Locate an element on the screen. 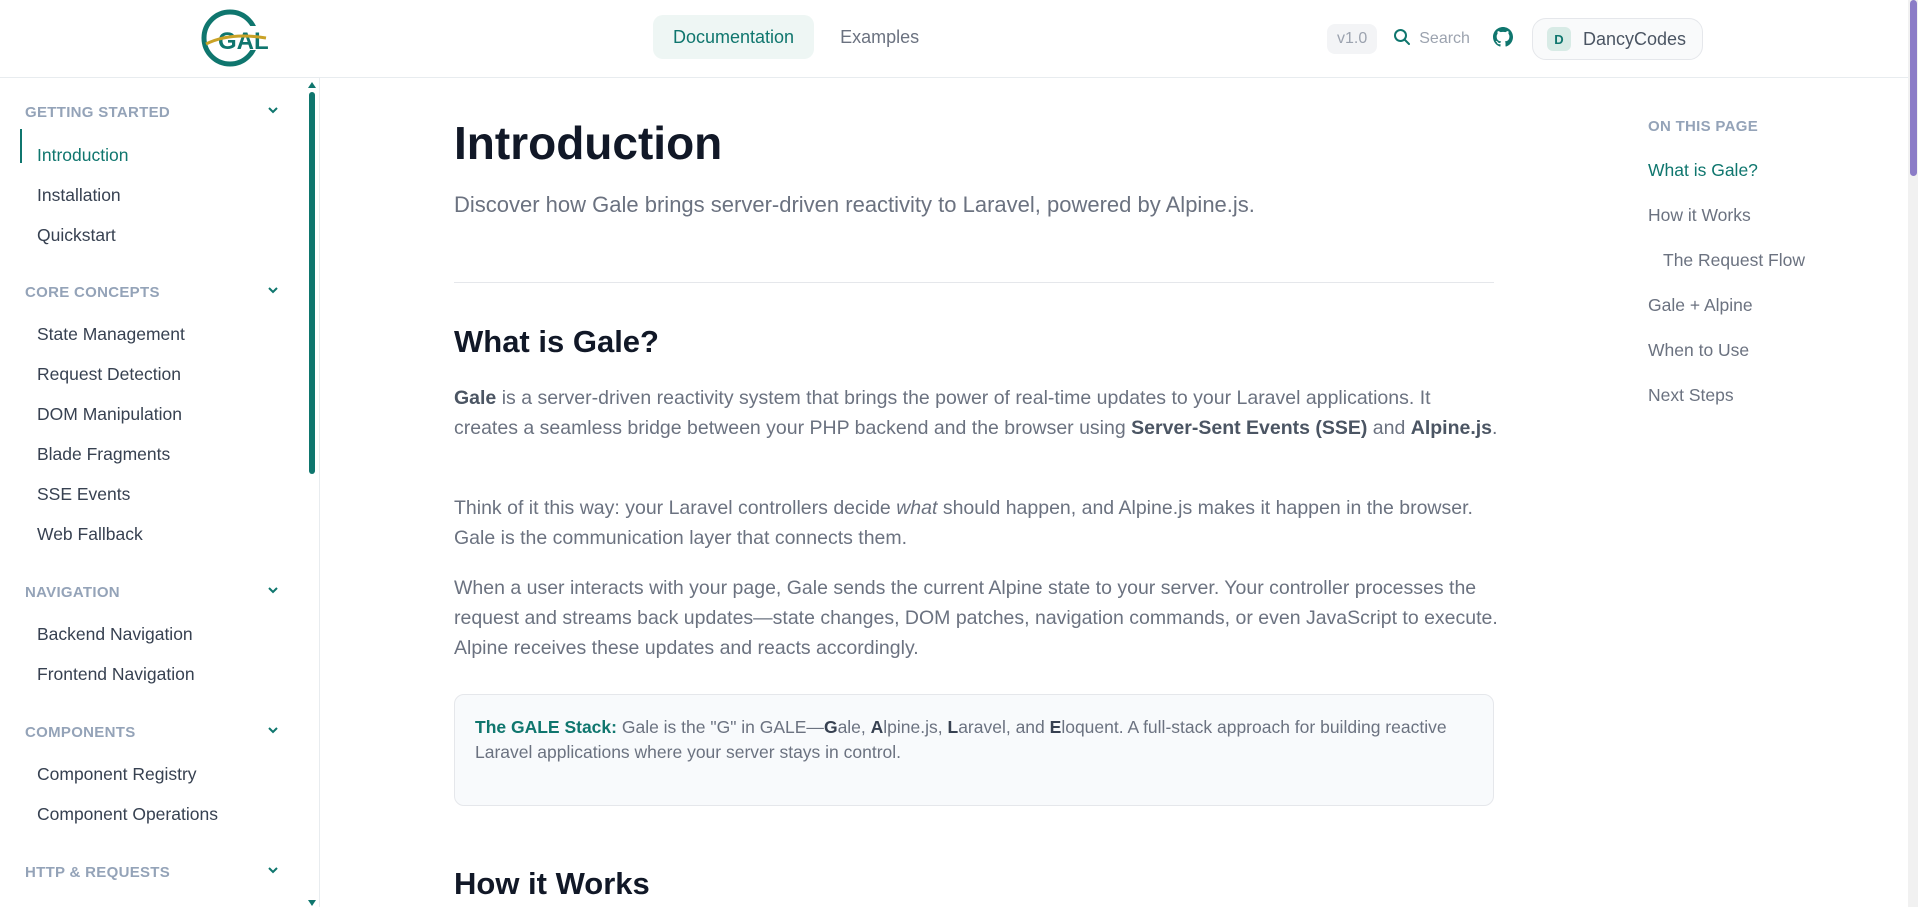  version-badge: v1.0 is located at coordinates (1352, 39).